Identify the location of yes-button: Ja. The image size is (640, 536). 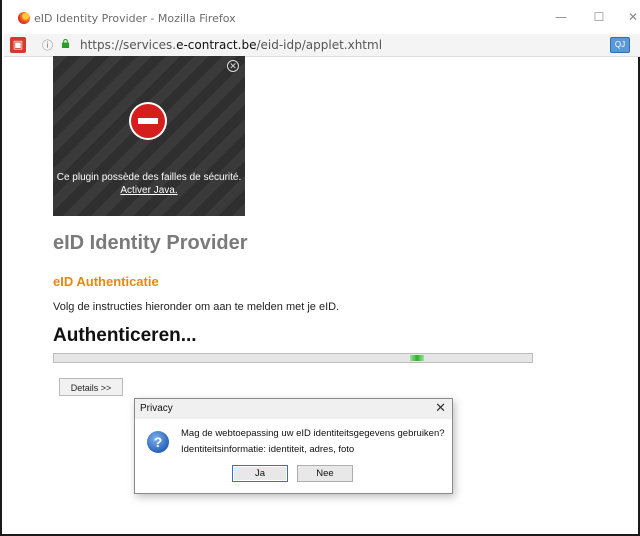
(260, 473).